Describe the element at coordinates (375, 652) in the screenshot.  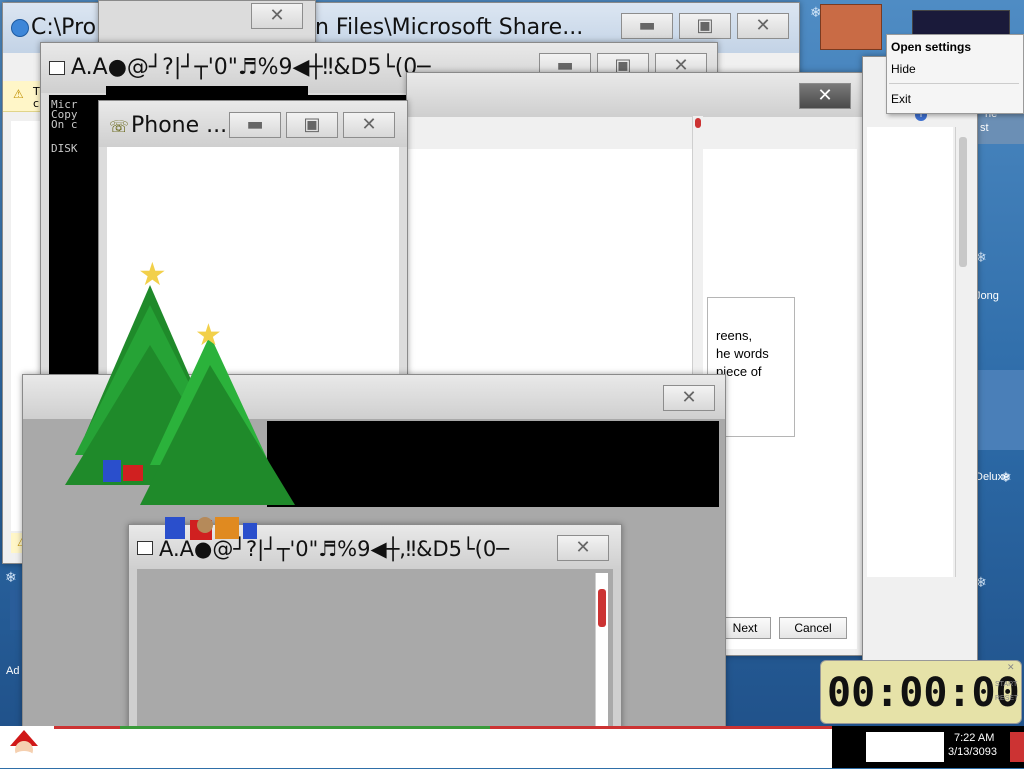
I see `bottom-console-content` at that location.